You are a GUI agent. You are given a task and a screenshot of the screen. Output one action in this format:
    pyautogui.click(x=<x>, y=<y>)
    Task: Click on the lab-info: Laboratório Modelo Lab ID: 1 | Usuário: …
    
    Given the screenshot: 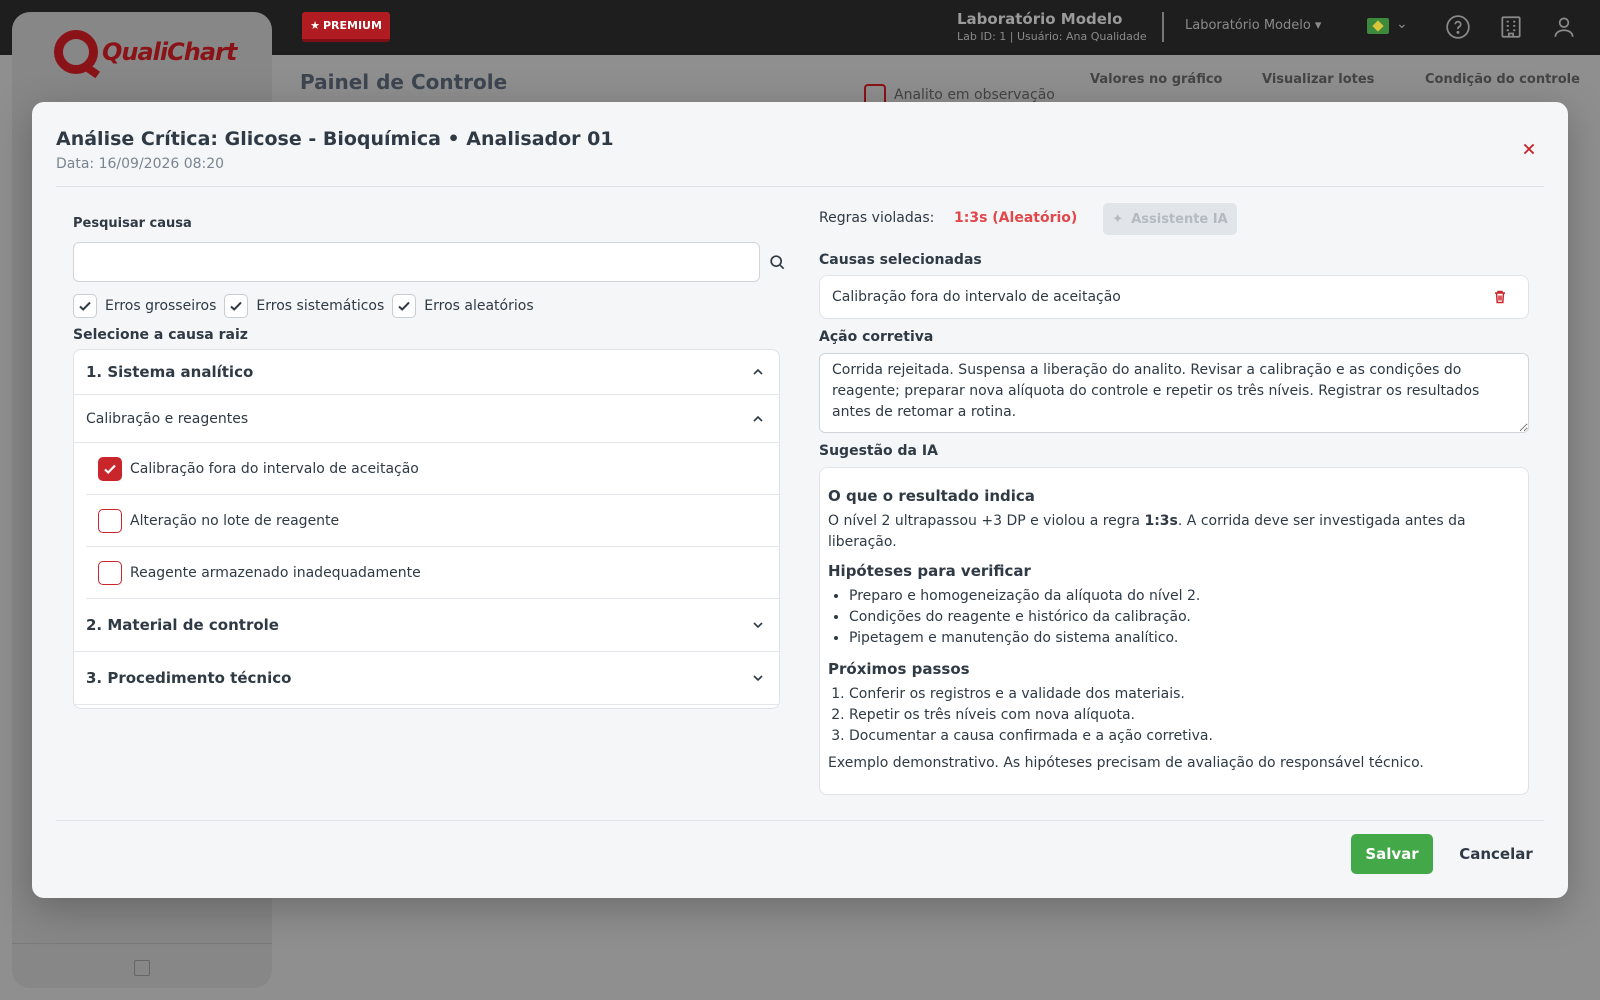 What is the action you would take?
    pyautogui.click(x=1052, y=26)
    